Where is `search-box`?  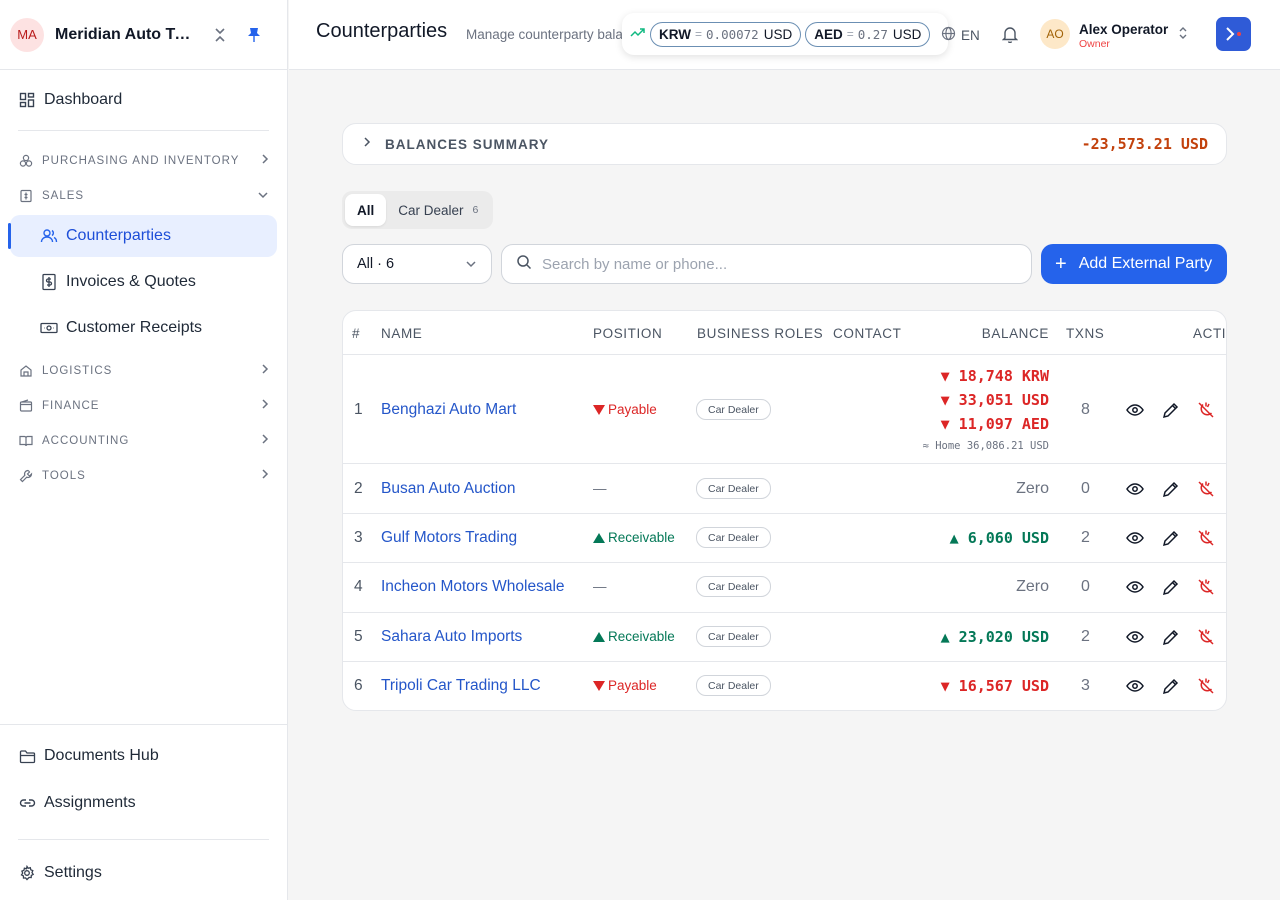
search-box is located at coordinates (766, 264).